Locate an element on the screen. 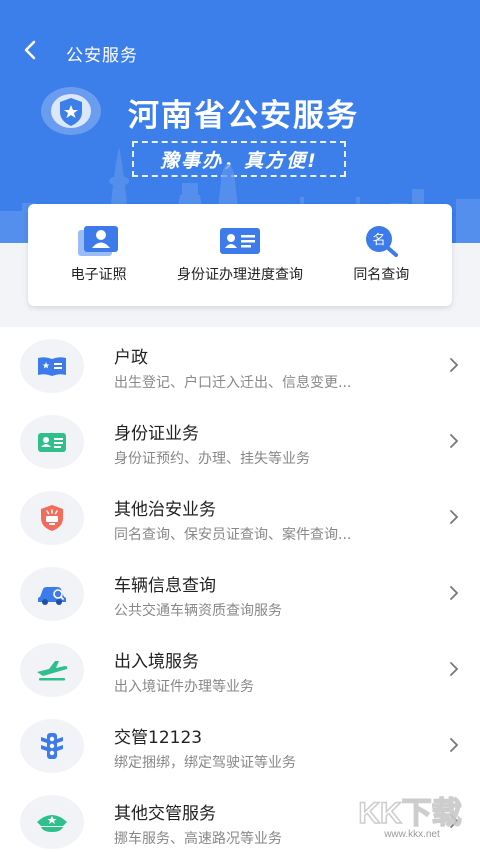  quick-access-card: 电子证照 身份证办理进度查询 名 同名查询 is located at coordinates (240, 255).